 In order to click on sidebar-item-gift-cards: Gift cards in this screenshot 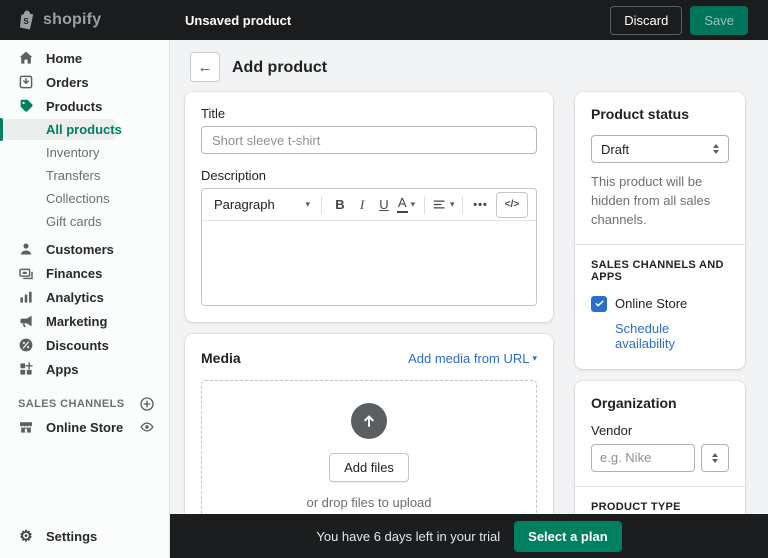, I will do `click(84, 221)`.